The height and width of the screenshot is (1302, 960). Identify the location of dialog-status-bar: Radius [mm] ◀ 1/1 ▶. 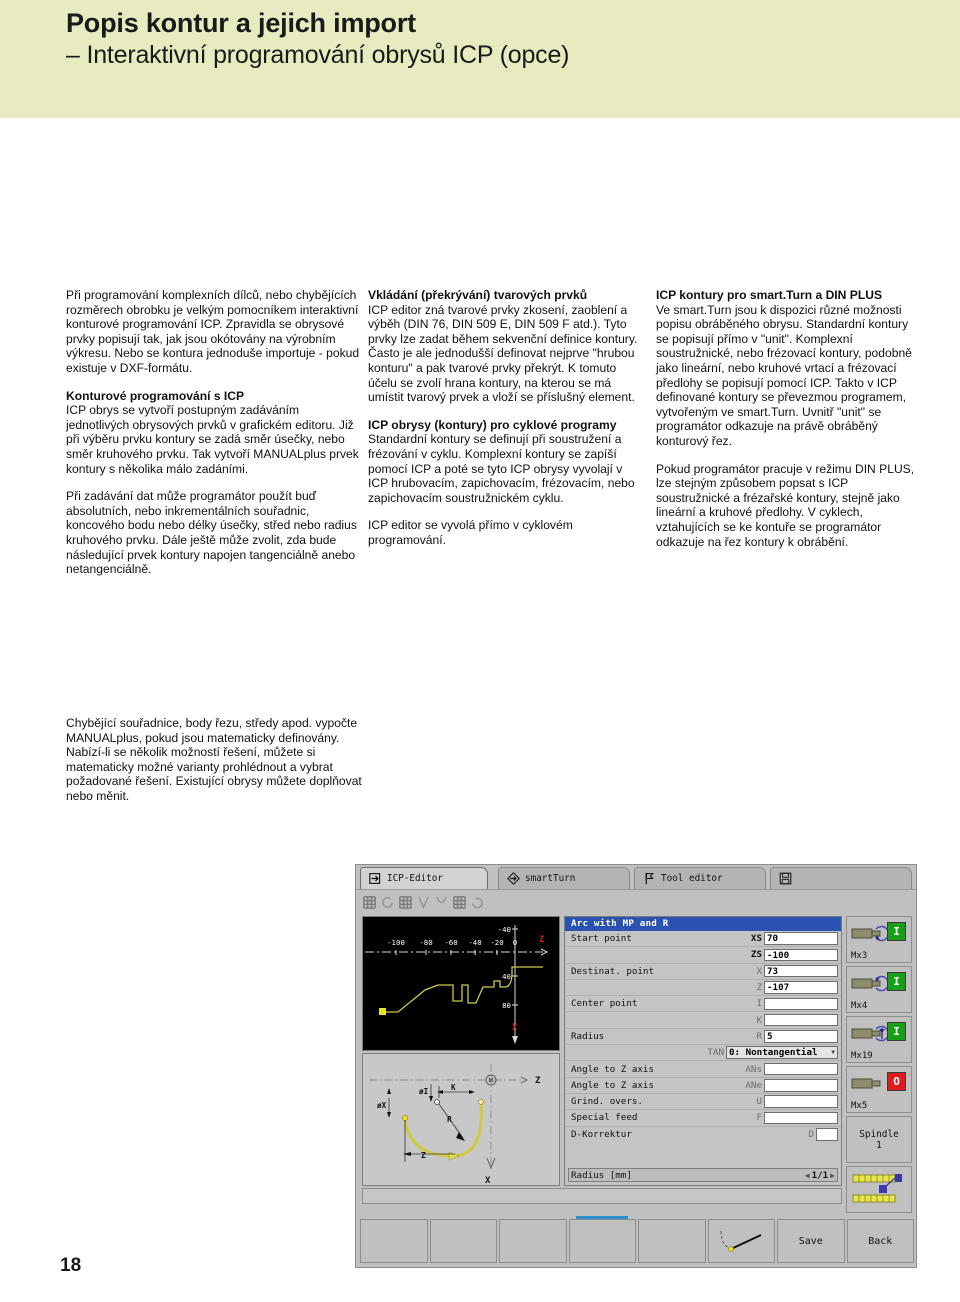
(703, 1175).